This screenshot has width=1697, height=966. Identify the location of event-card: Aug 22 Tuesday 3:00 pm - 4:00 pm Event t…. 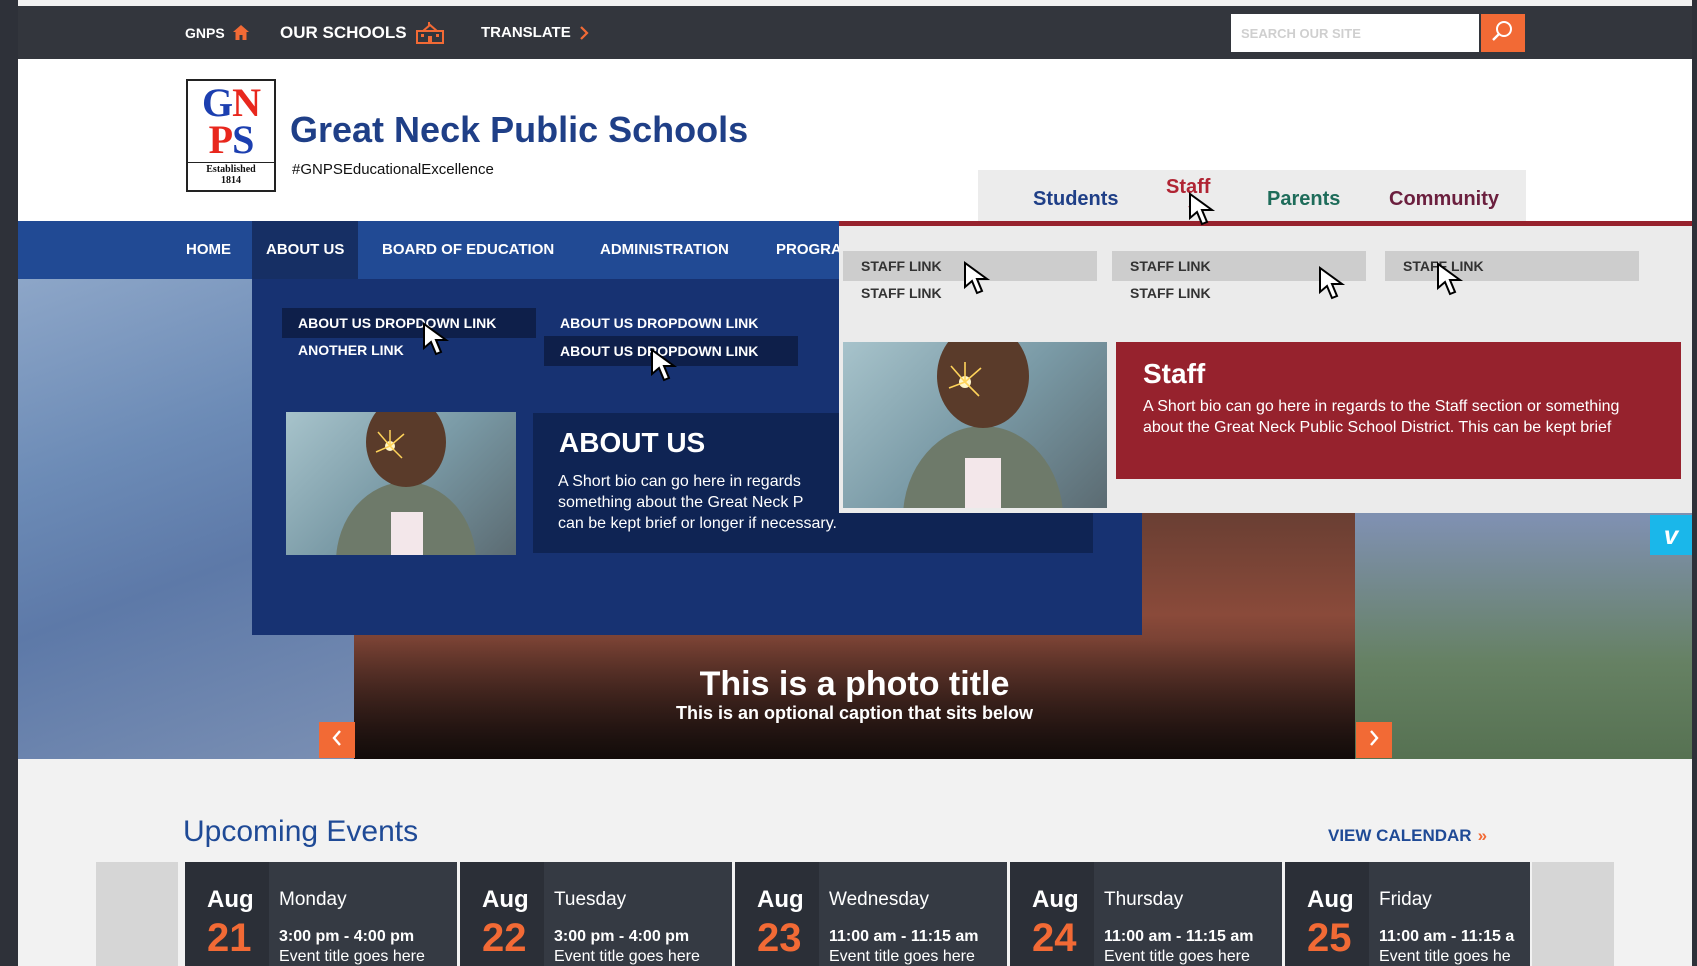
(596, 914).